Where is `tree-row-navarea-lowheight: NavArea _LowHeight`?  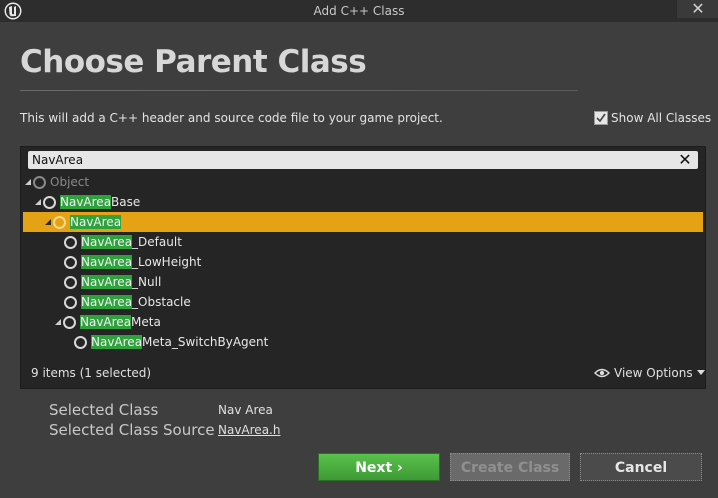
tree-row-navarea-lowheight: NavArea _LowHeight is located at coordinates (132, 262).